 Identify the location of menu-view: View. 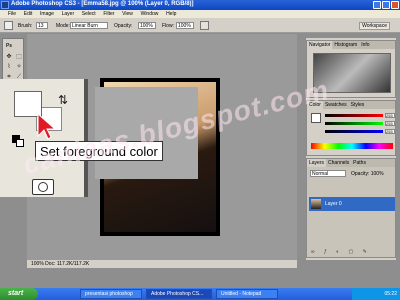
(127, 14).